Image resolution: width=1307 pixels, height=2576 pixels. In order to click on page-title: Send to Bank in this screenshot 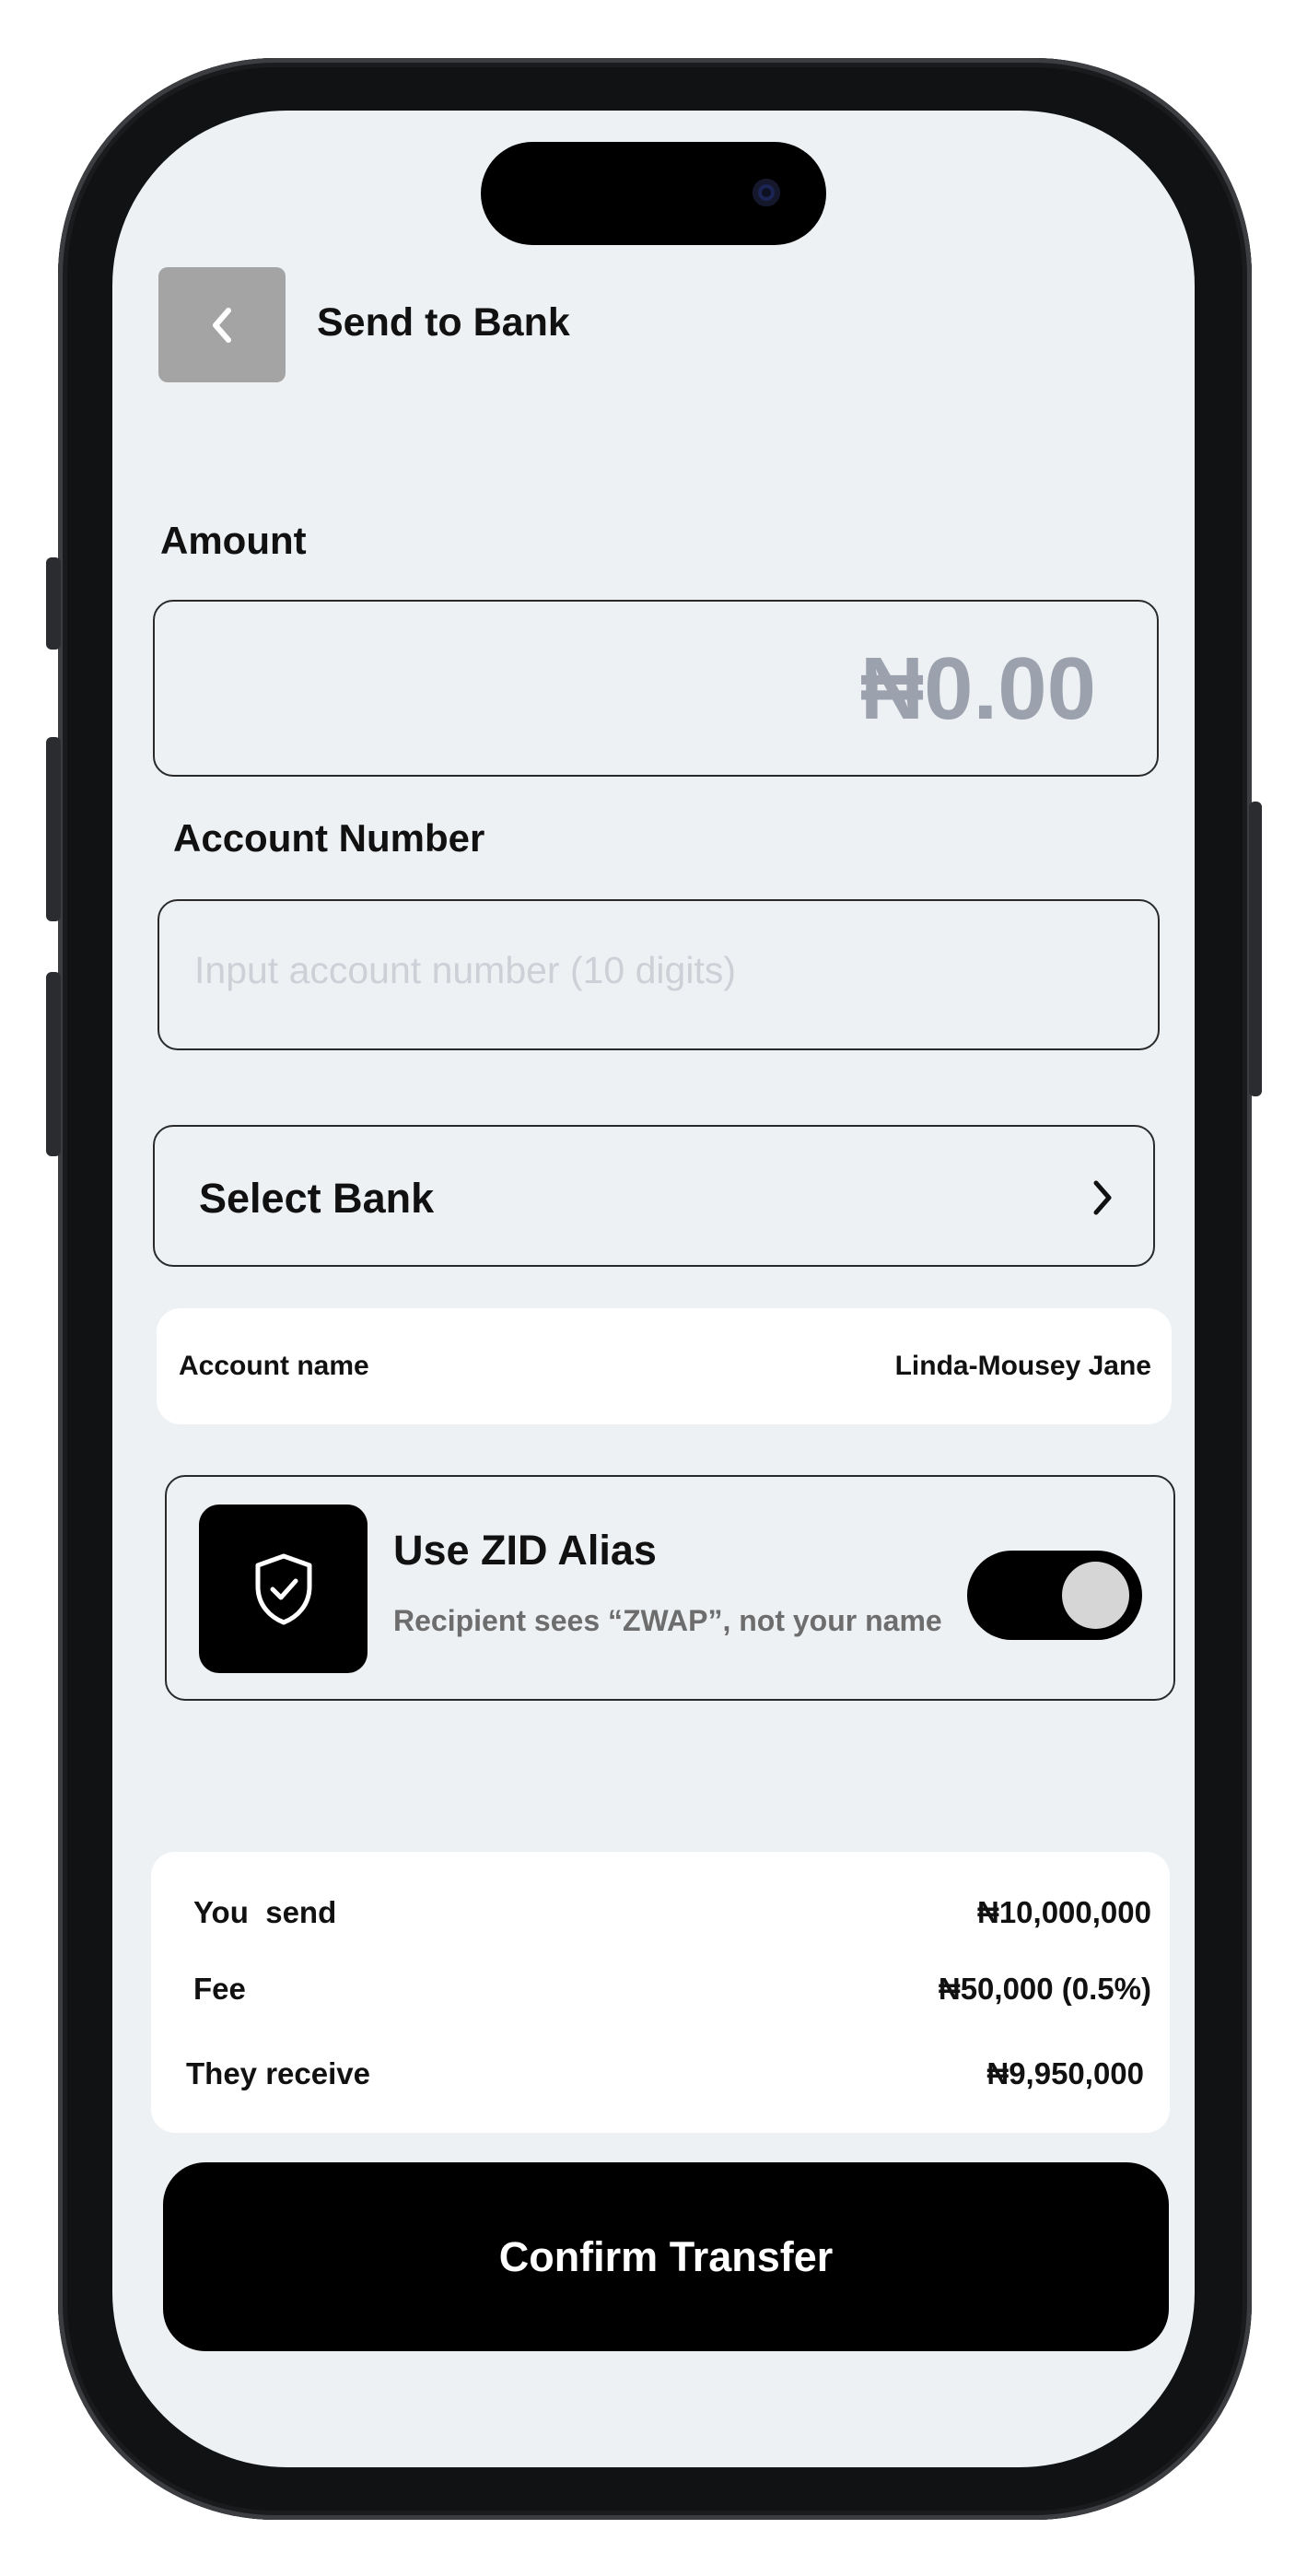, I will do `click(444, 322)`.